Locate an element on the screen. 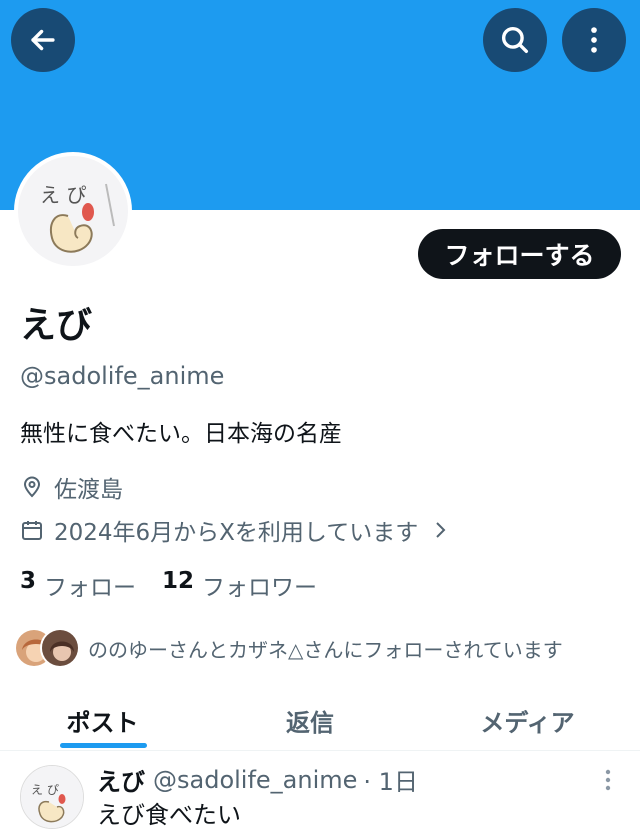  profile-name: えび is located at coordinates (56, 325).